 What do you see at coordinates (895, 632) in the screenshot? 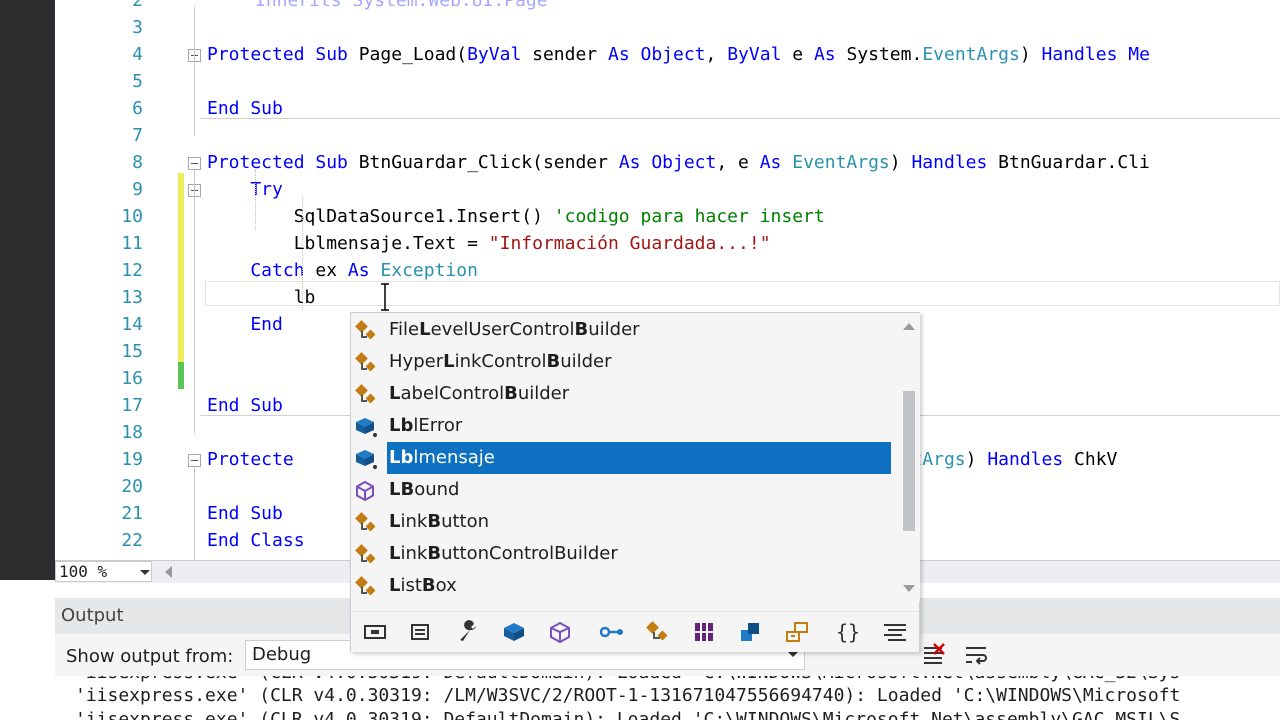
I see `filter-keyword-icon` at bounding box center [895, 632].